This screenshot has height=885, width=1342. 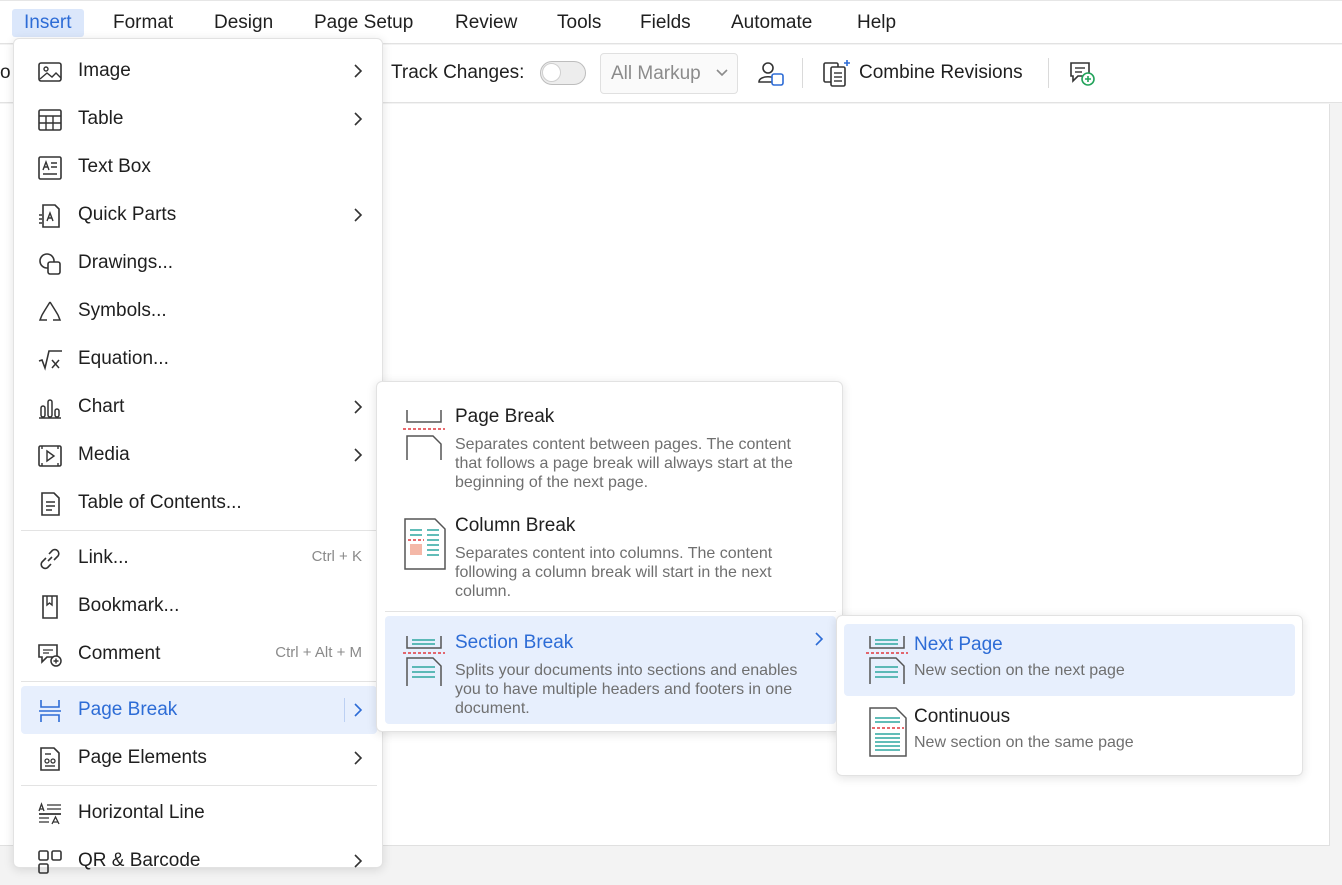 What do you see at coordinates (50, 456) in the screenshot?
I see `media-icon` at bounding box center [50, 456].